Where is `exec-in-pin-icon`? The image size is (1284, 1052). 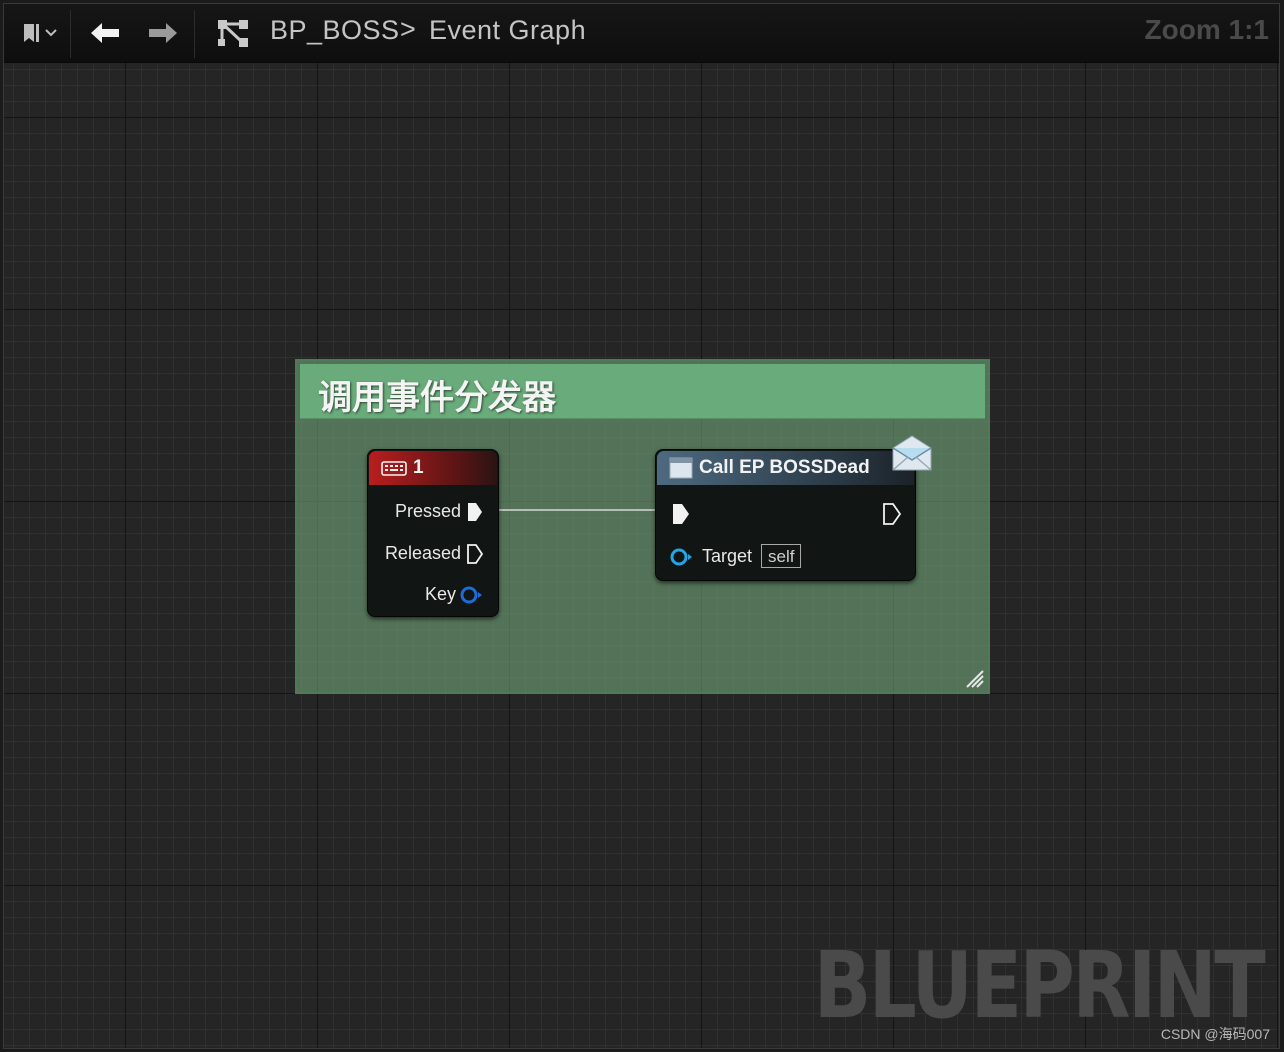 exec-in-pin-icon is located at coordinates (681, 514).